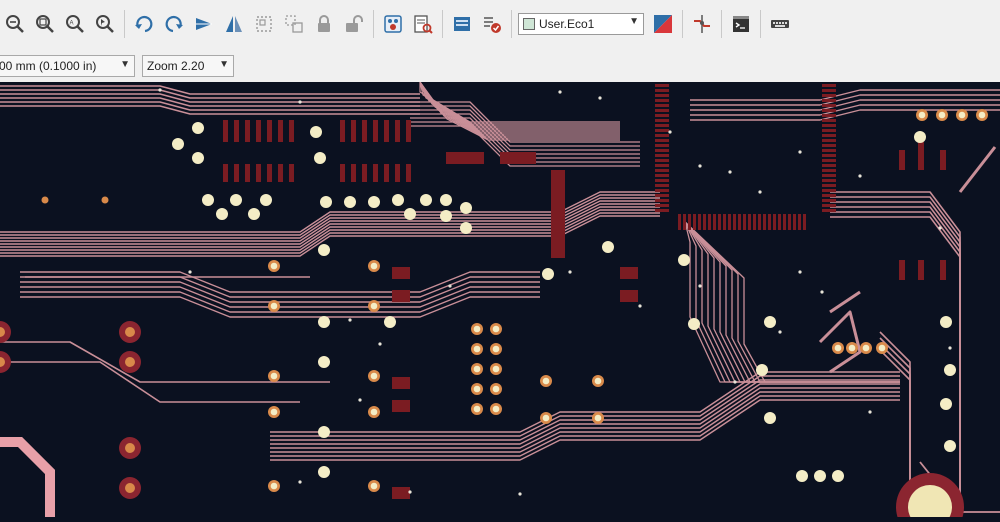  What do you see at coordinates (144, 24) in the screenshot?
I see `rotate-ccw-icon` at bounding box center [144, 24].